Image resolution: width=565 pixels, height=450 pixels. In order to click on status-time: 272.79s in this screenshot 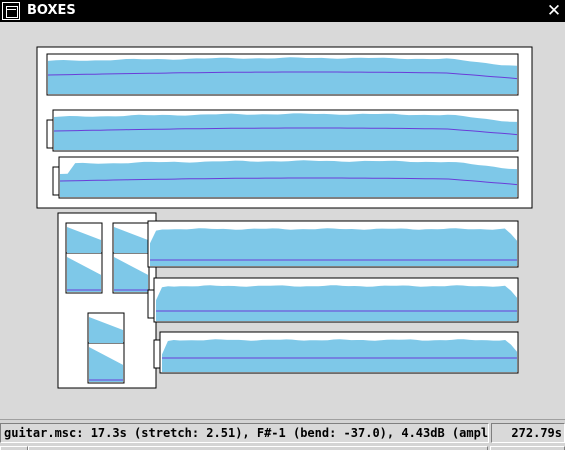, I will do `click(528, 433)`.